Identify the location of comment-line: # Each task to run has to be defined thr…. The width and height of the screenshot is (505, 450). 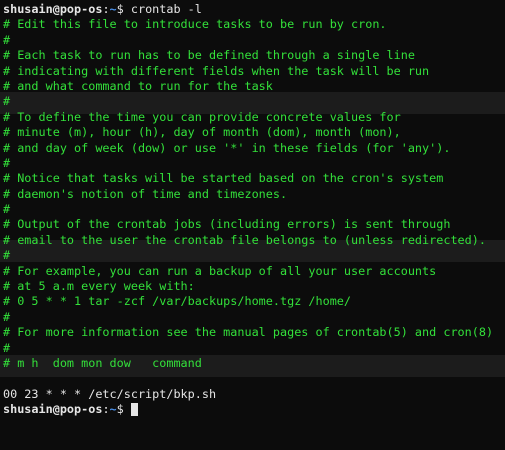
(209, 55).